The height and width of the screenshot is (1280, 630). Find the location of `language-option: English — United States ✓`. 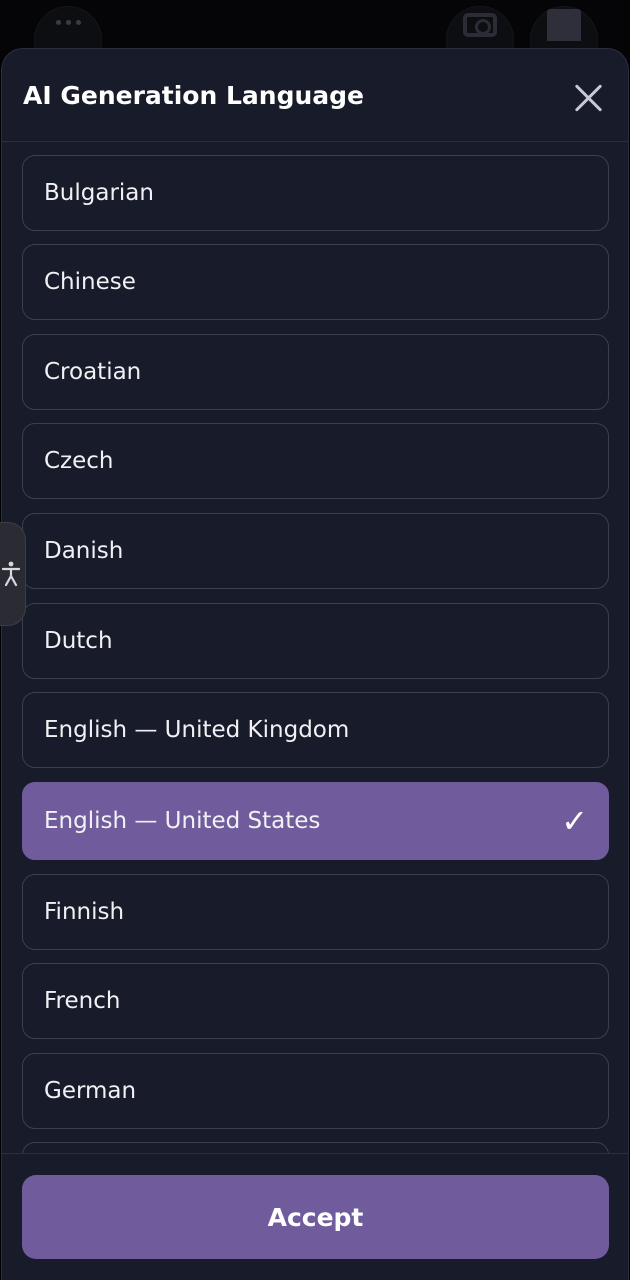

language-option: English — United States ✓ is located at coordinates (315, 821).